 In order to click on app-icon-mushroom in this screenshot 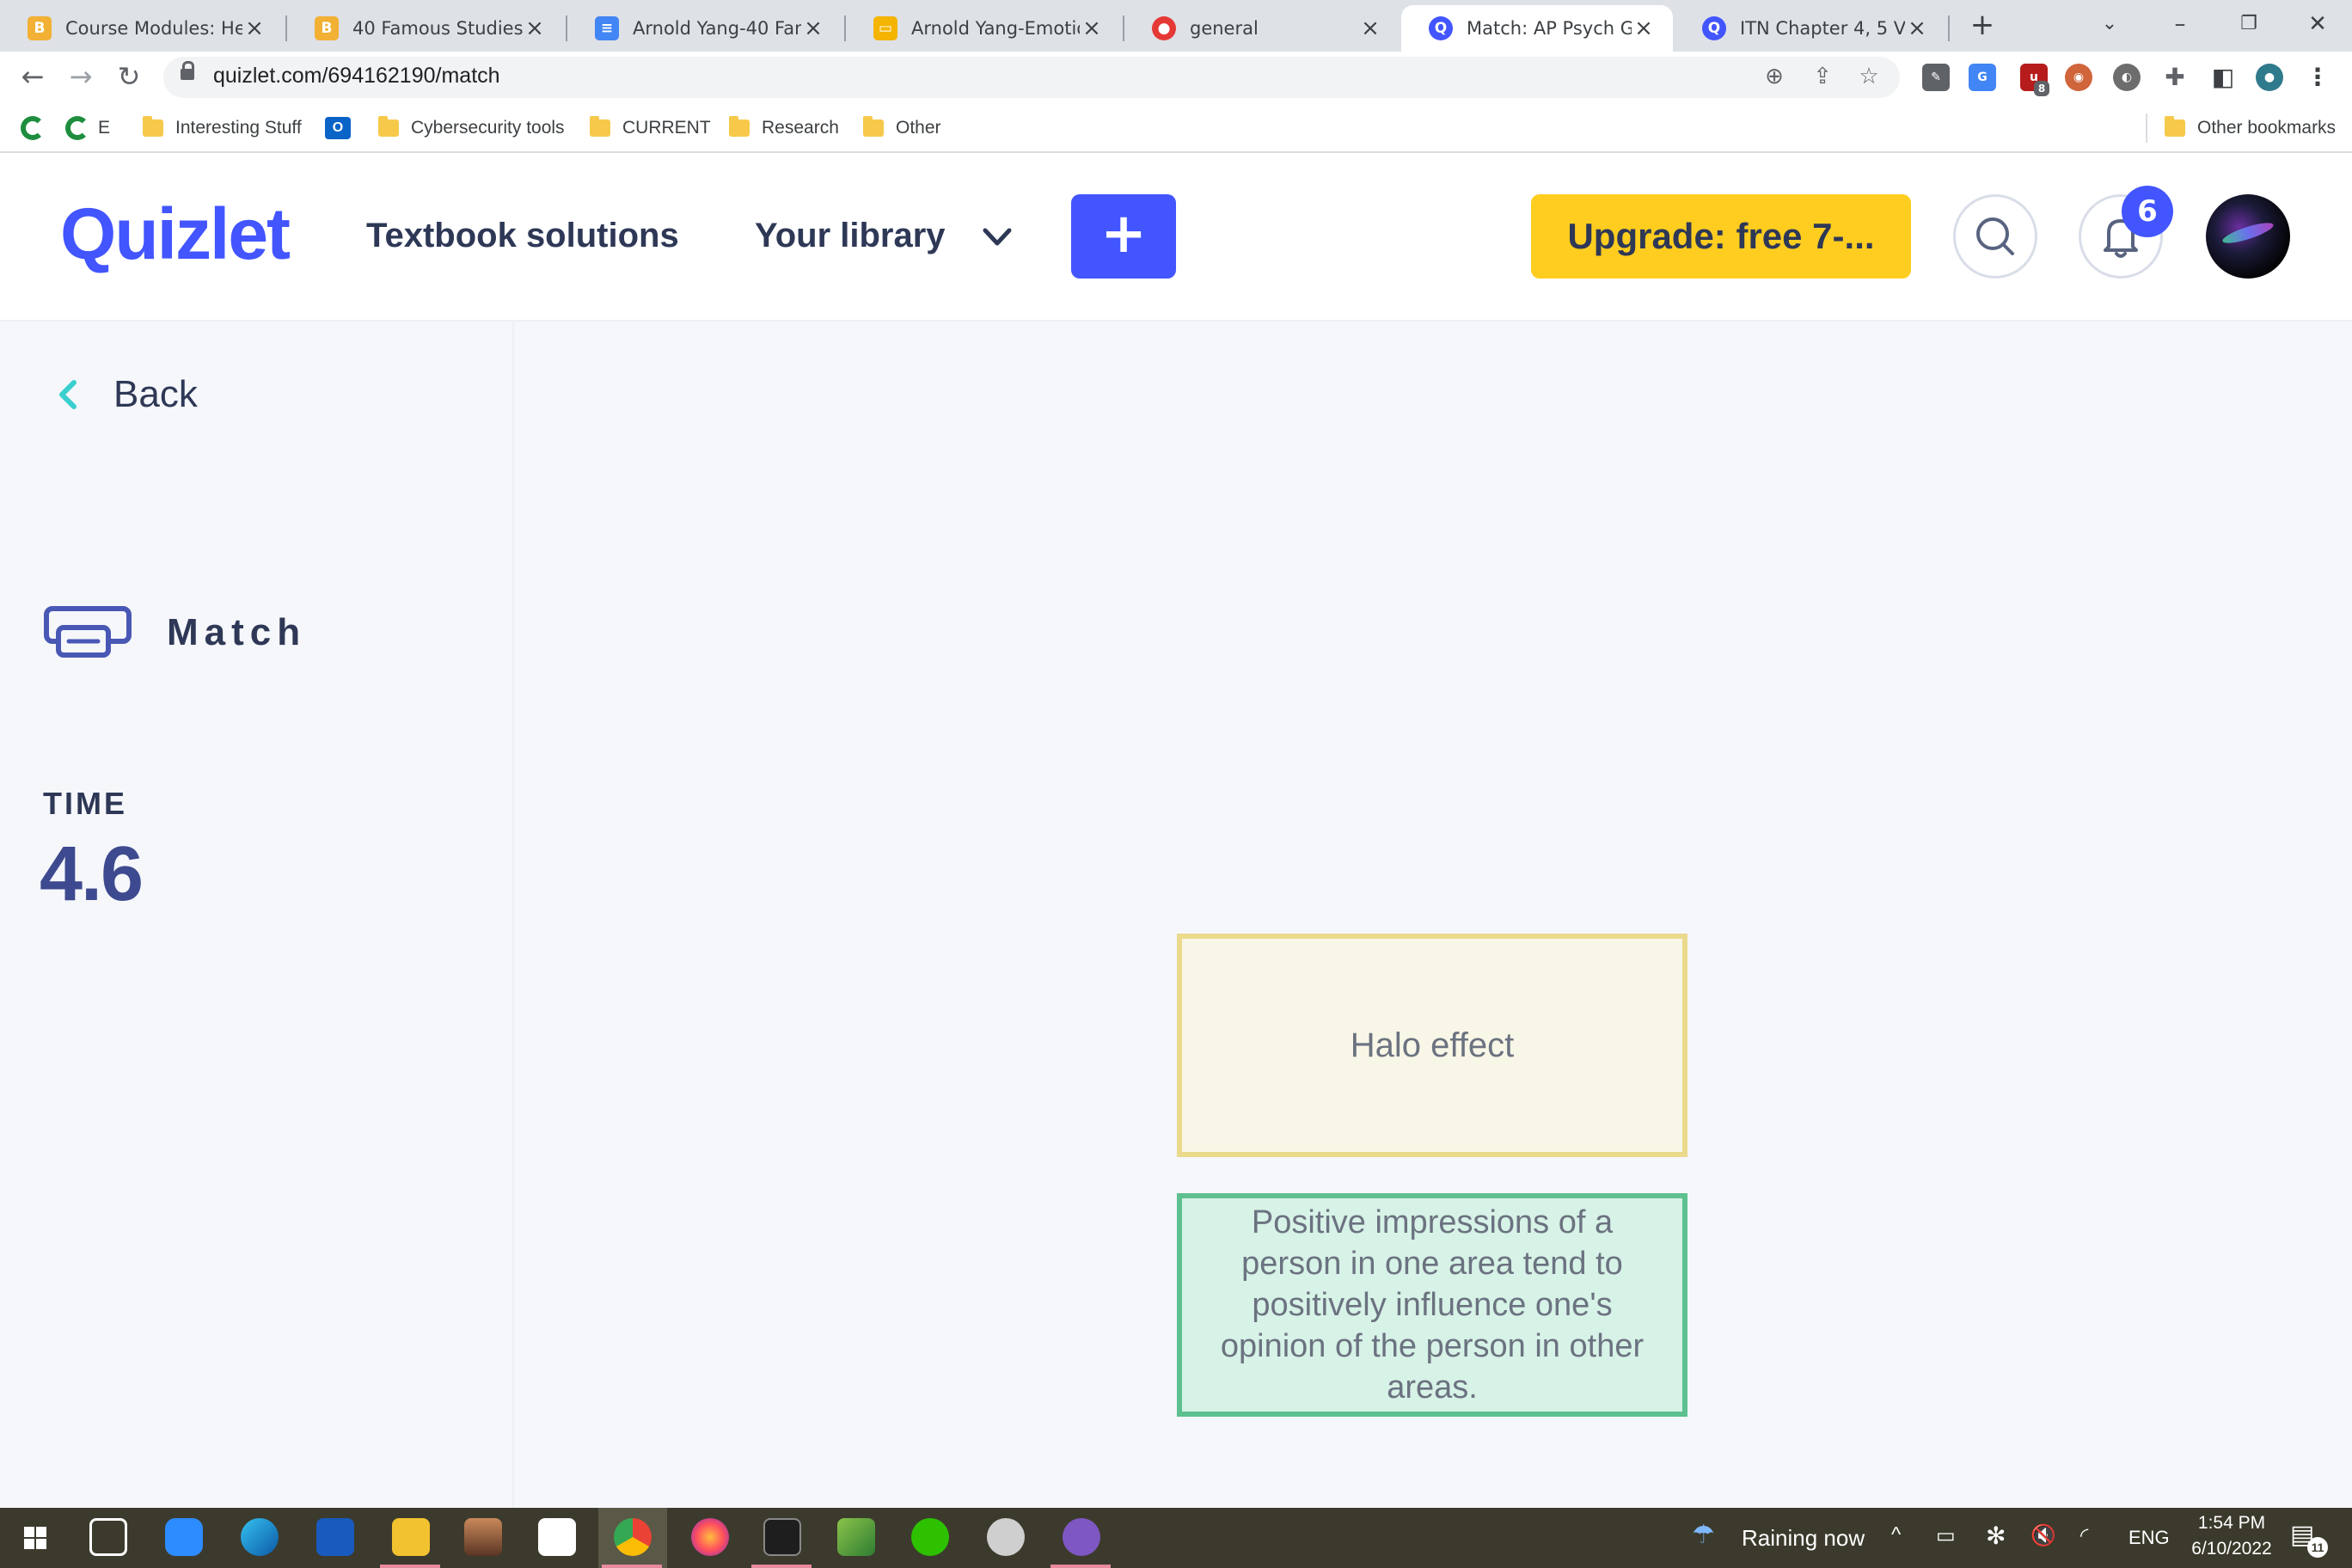, I will do `click(1006, 1537)`.